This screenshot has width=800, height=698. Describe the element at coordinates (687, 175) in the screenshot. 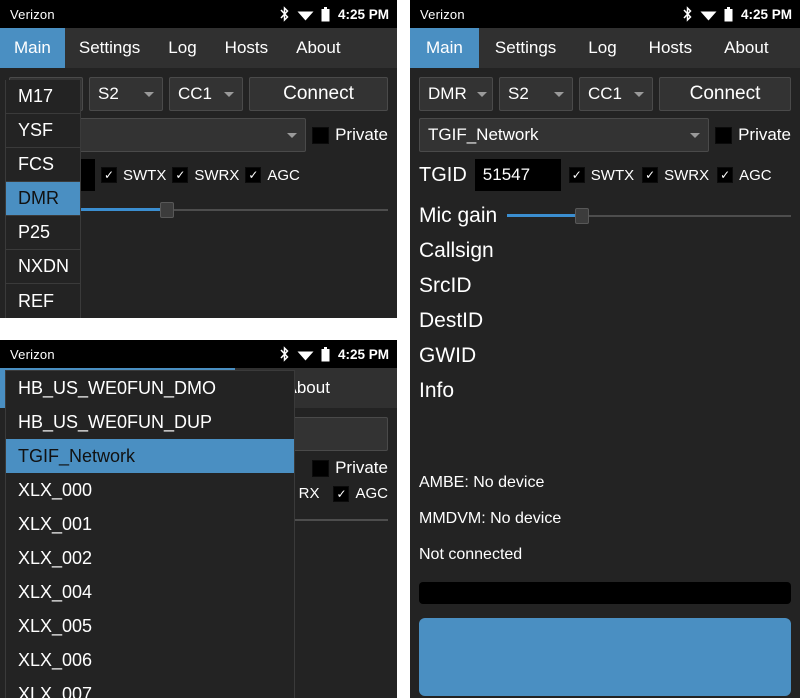

I see `swrx-label: SWRX` at that location.